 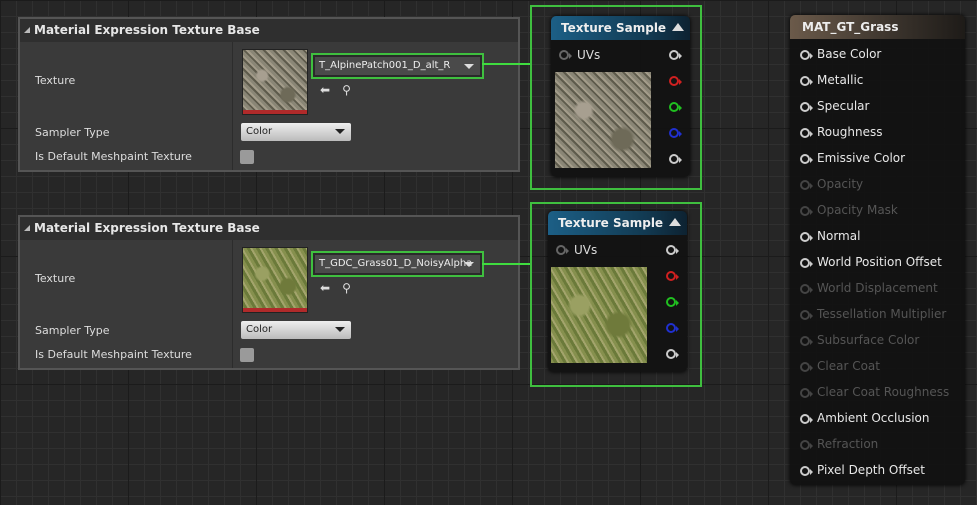 I want to click on material-input-label: Metallic, so click(x=840, y=80).